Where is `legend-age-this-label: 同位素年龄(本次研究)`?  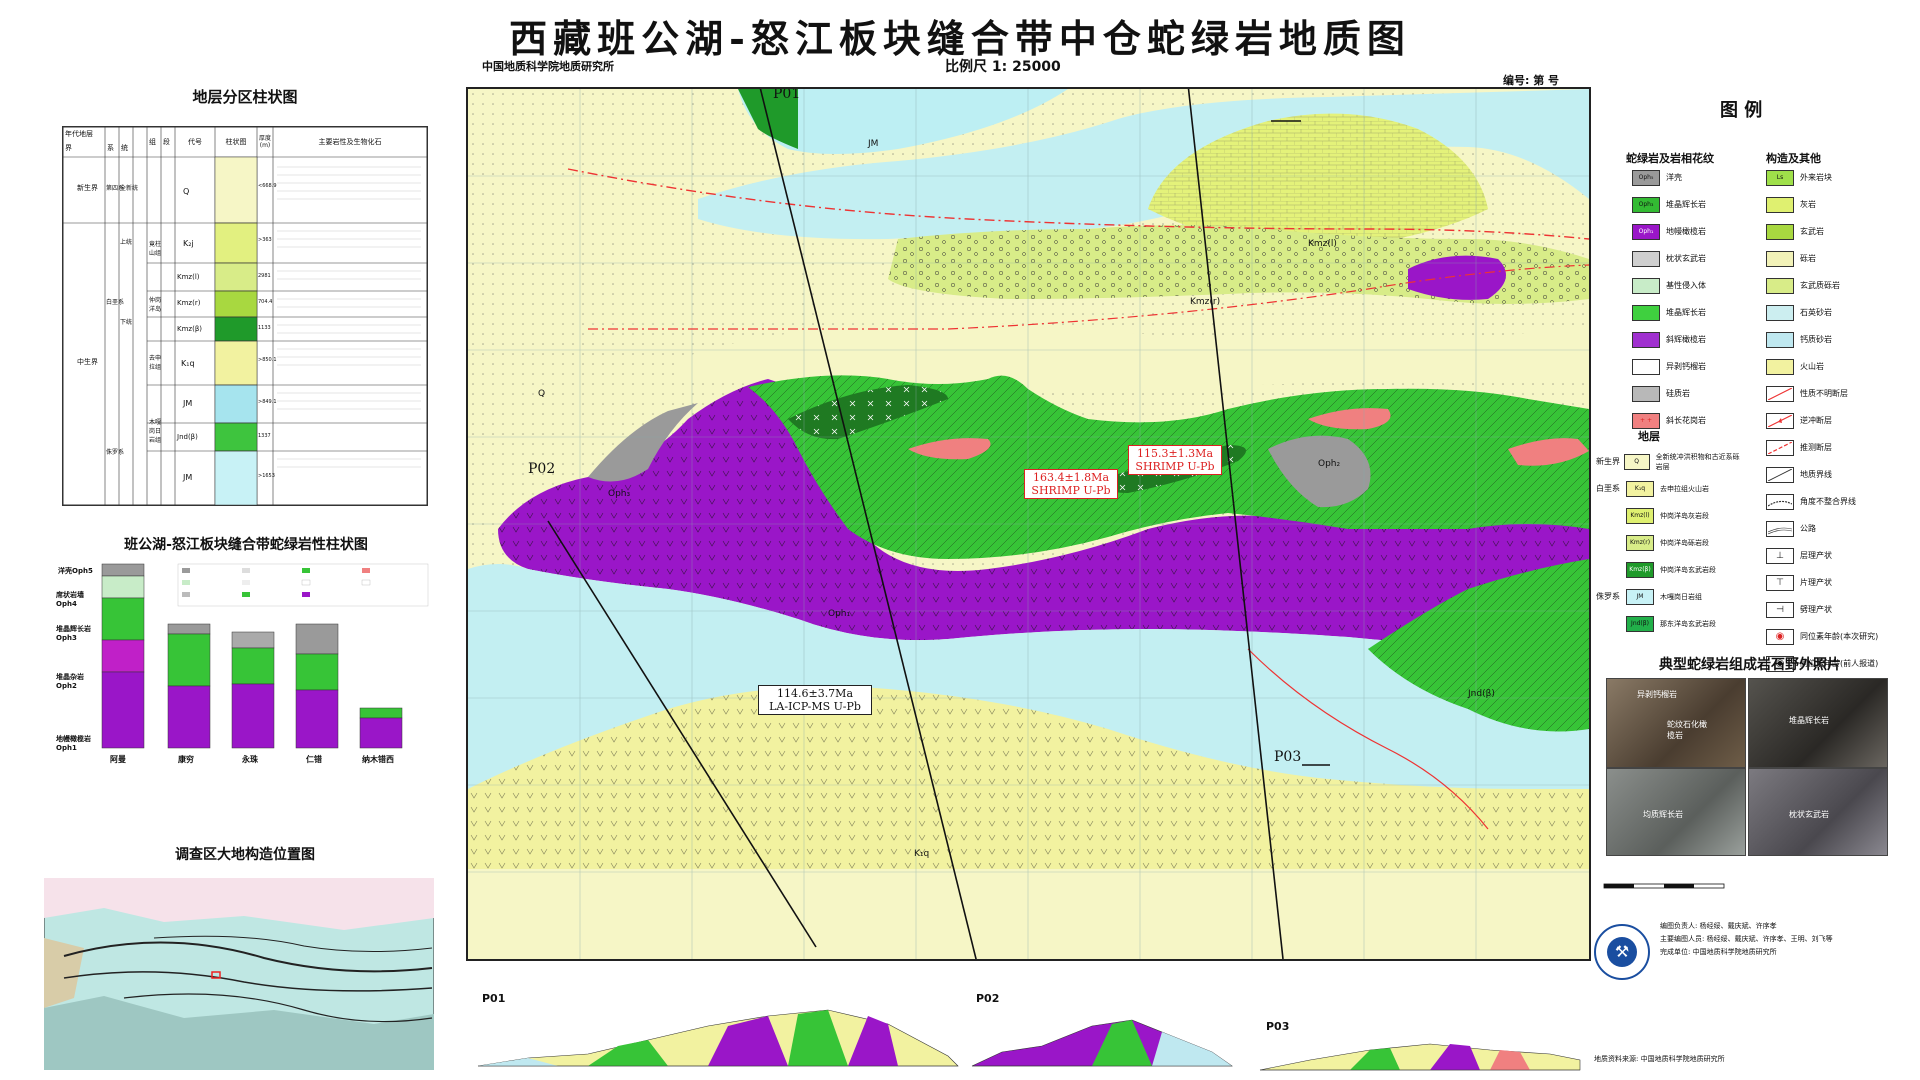 legend-age-this-label: 同位素年龄(本次研究) is located at coordinates (1839, 636).